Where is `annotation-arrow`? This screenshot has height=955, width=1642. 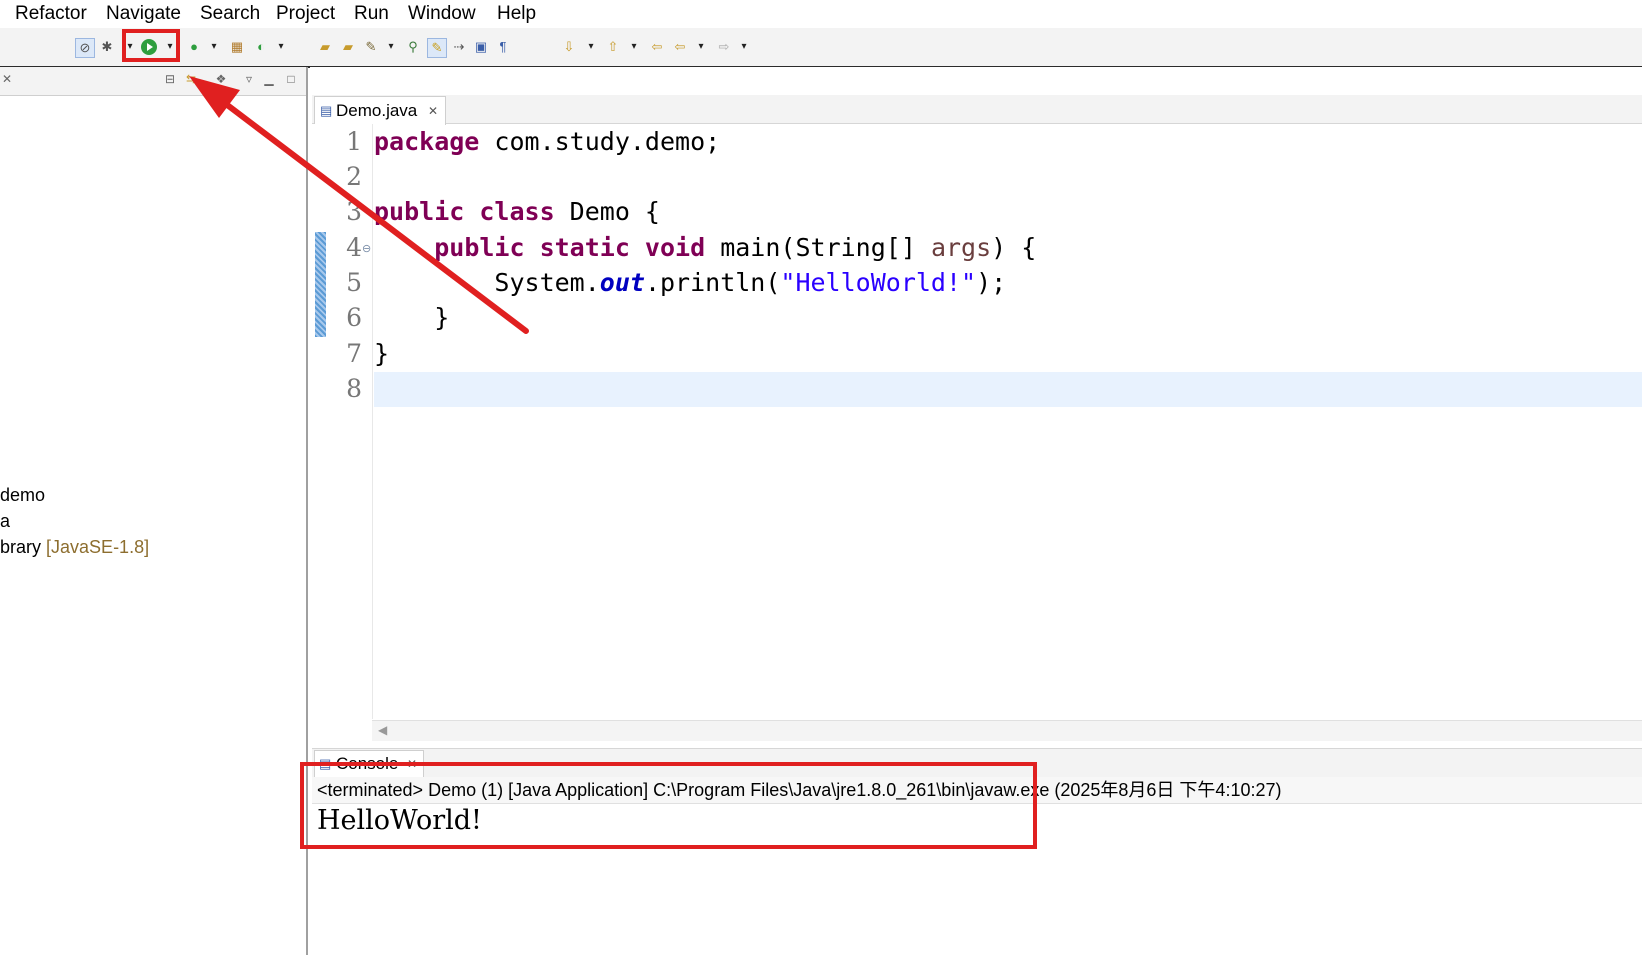 annotation-arrow is located at coordinates (359, 205).